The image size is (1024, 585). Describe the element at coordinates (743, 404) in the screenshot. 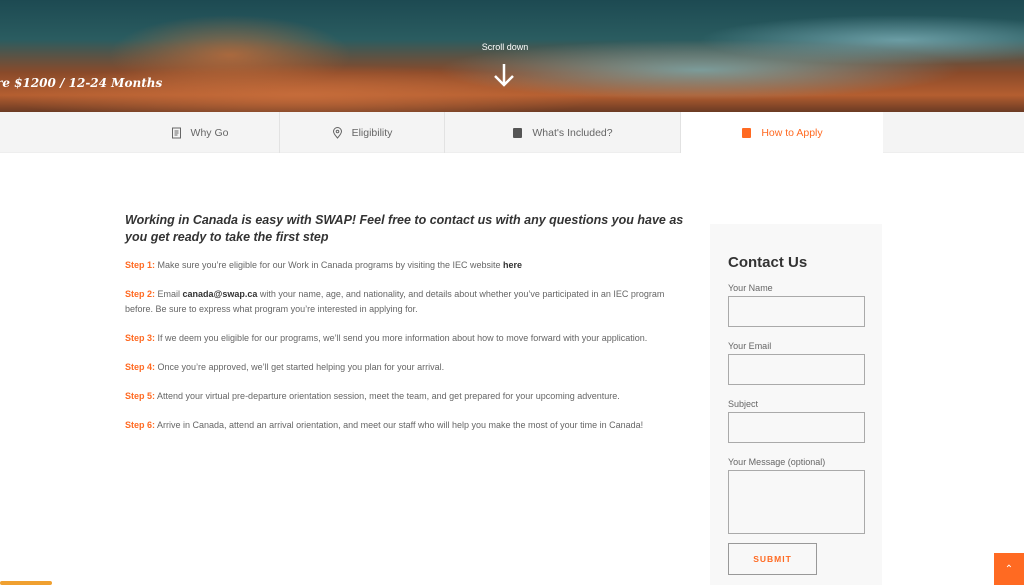

I see `subject-label: Subject` at that location.